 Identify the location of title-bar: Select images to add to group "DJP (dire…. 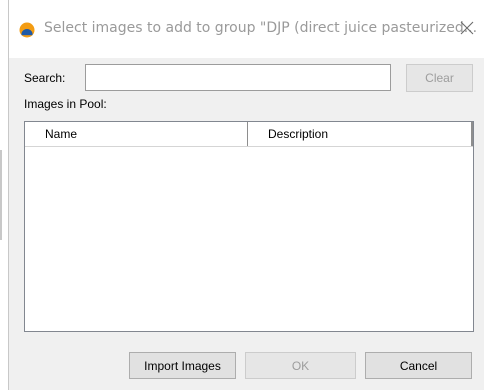
(246, 29).